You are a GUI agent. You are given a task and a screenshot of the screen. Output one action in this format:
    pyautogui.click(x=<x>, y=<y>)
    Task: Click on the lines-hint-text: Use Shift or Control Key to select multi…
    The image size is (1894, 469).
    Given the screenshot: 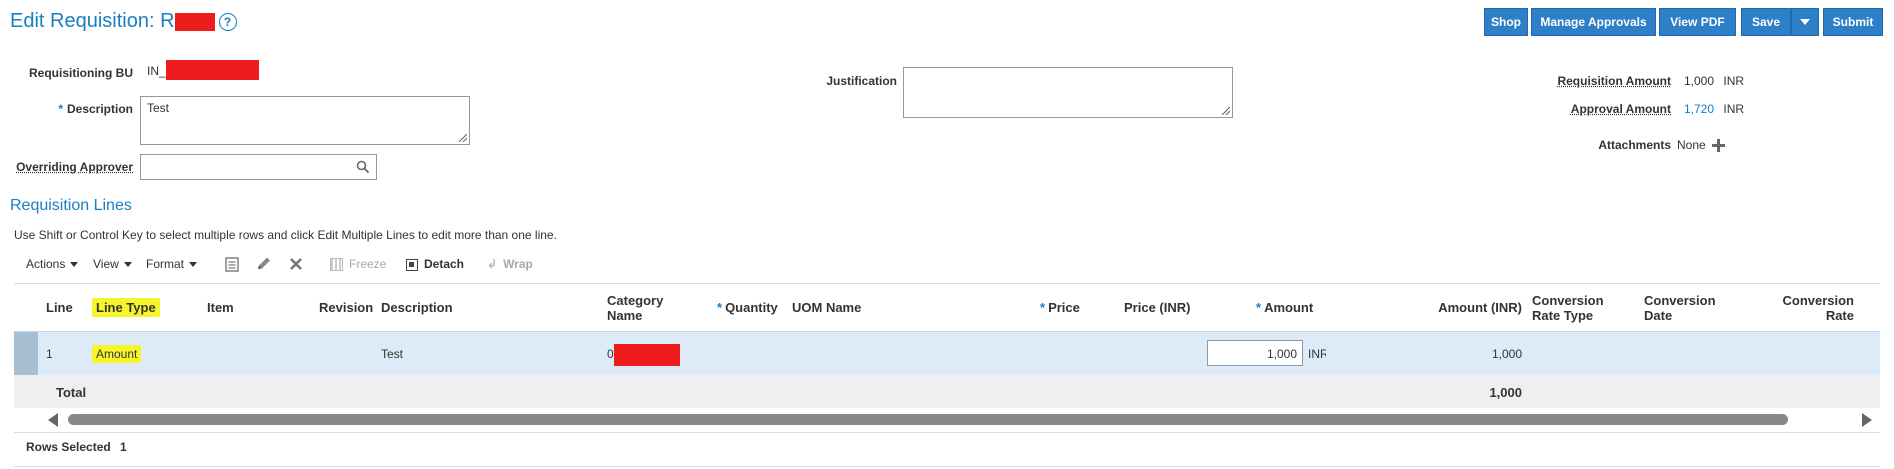 What is the action you would take?
    pyautogui.click(x=285, y=235)
    